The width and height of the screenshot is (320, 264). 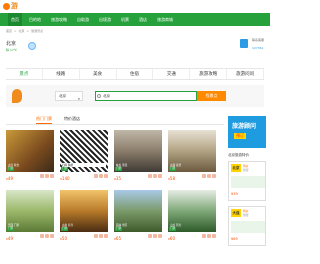 What do you see at coordinates (238, 155) in the screenshot?
I see `sidebar-title: 北京旅游特价` at bounding box center [238, 155].